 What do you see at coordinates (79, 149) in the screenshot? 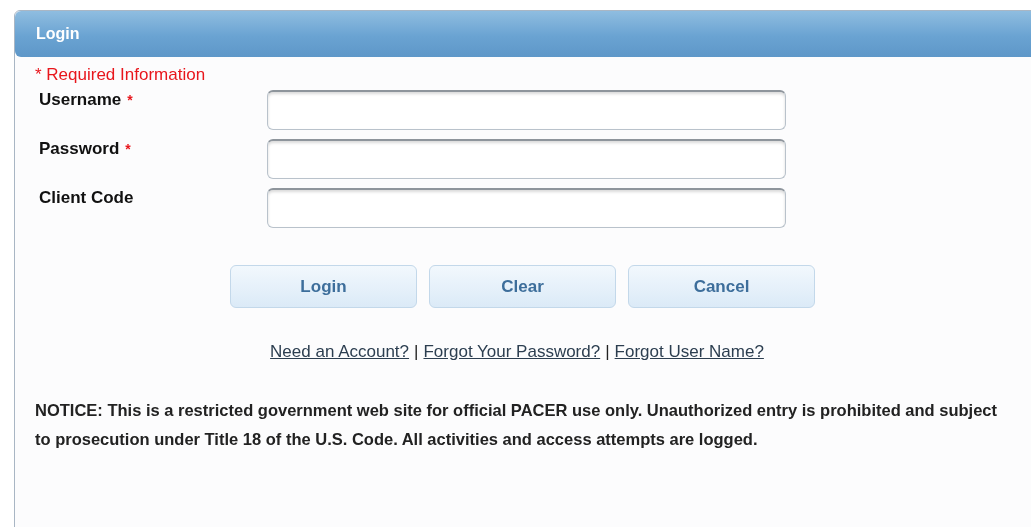
I see `field-label: Password` at bounding box center [79, 149].